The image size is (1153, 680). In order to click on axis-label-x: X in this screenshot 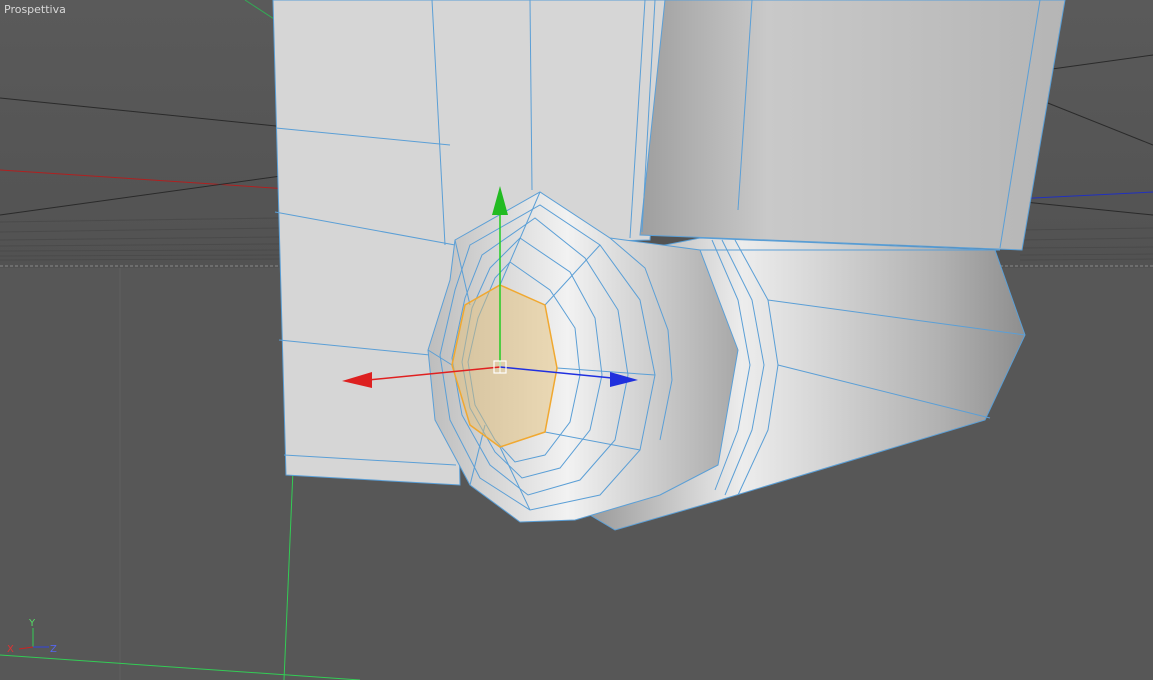, I will do `click(10, 649)`.